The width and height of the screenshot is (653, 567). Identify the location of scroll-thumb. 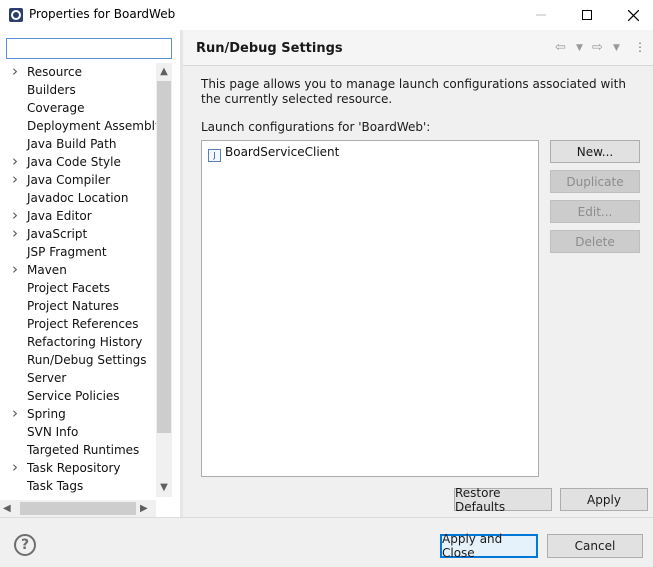
(164, 257).